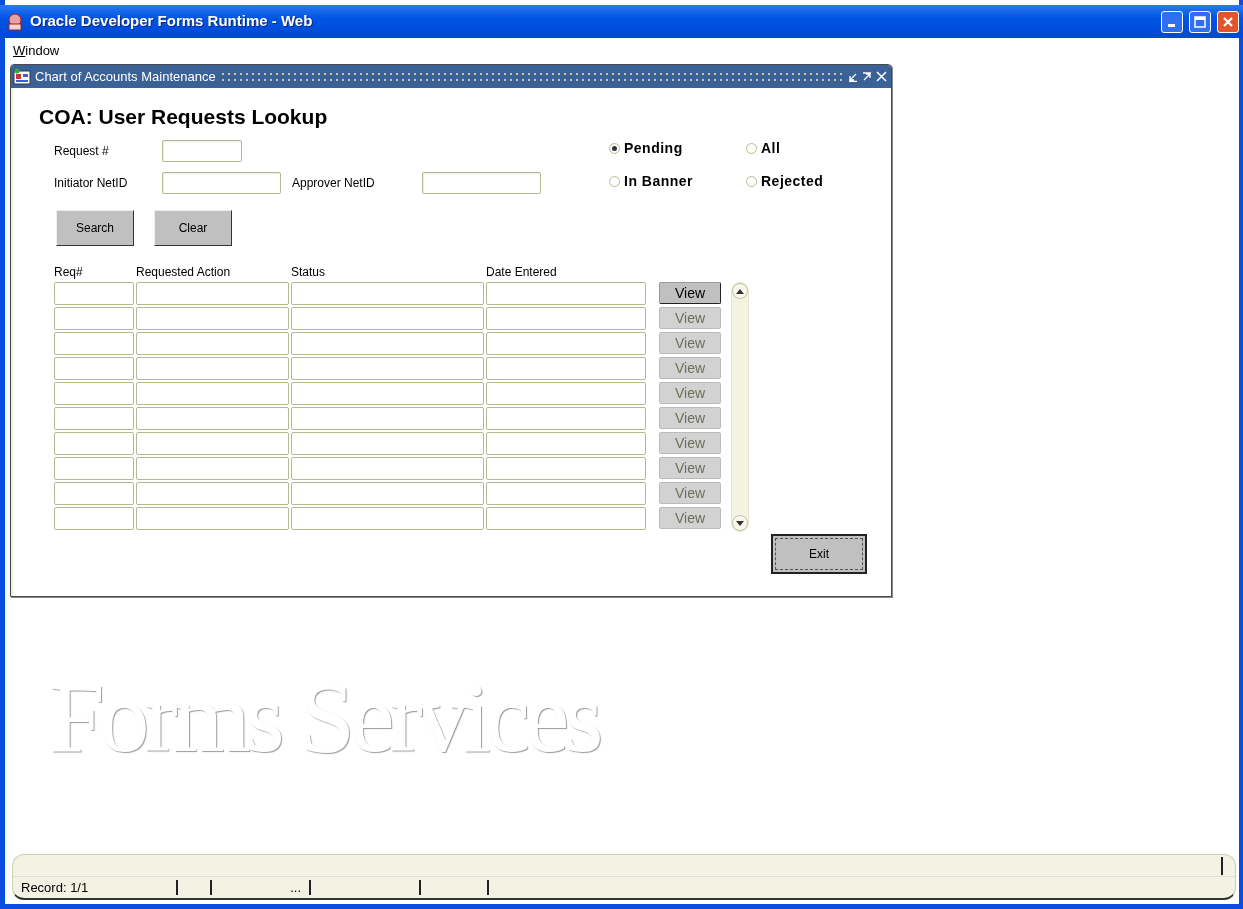  I want to click on column-header: Date Entered, so click(522, 272).